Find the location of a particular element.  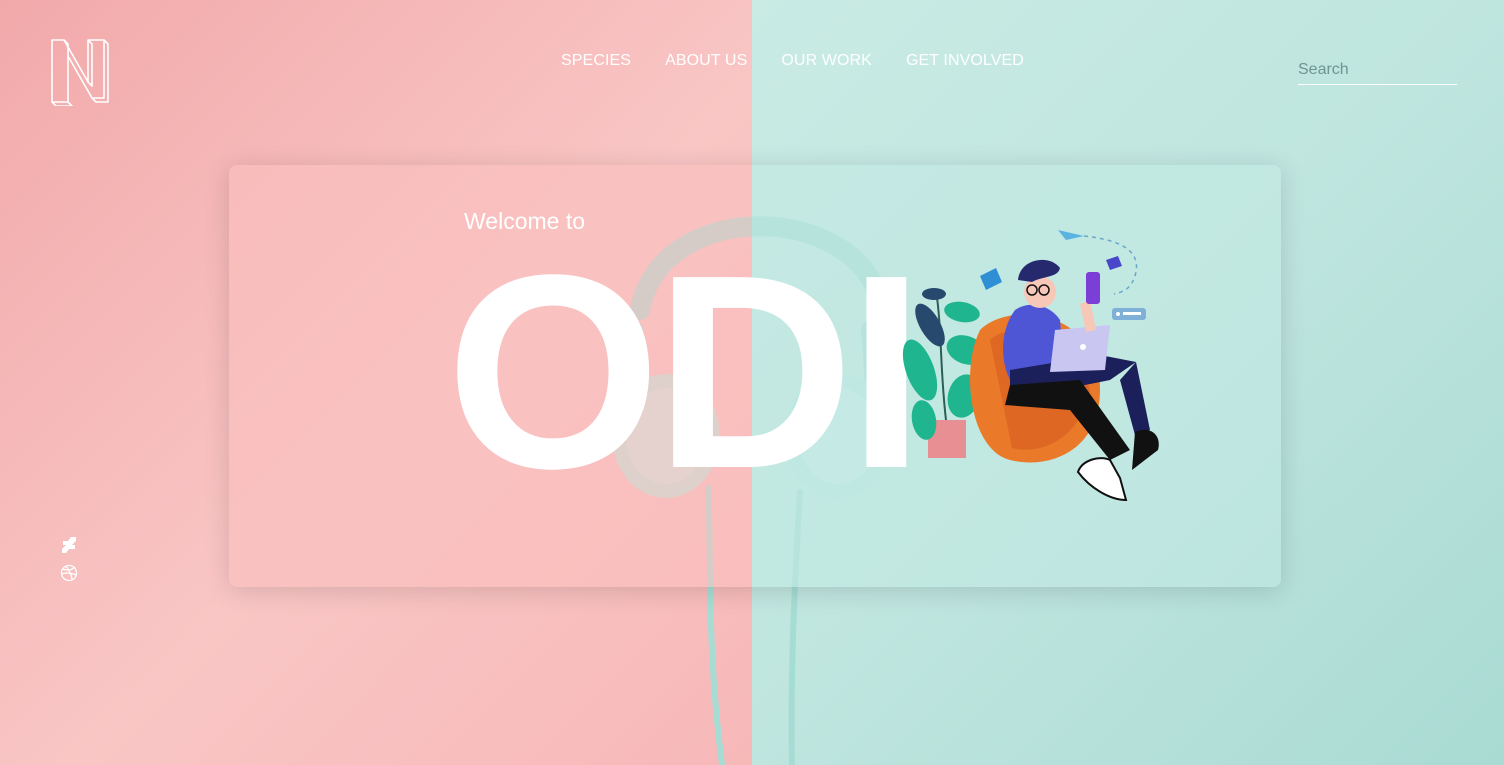

nav-get-involved: GET INVOLVED is located at coordinates (965, 61).